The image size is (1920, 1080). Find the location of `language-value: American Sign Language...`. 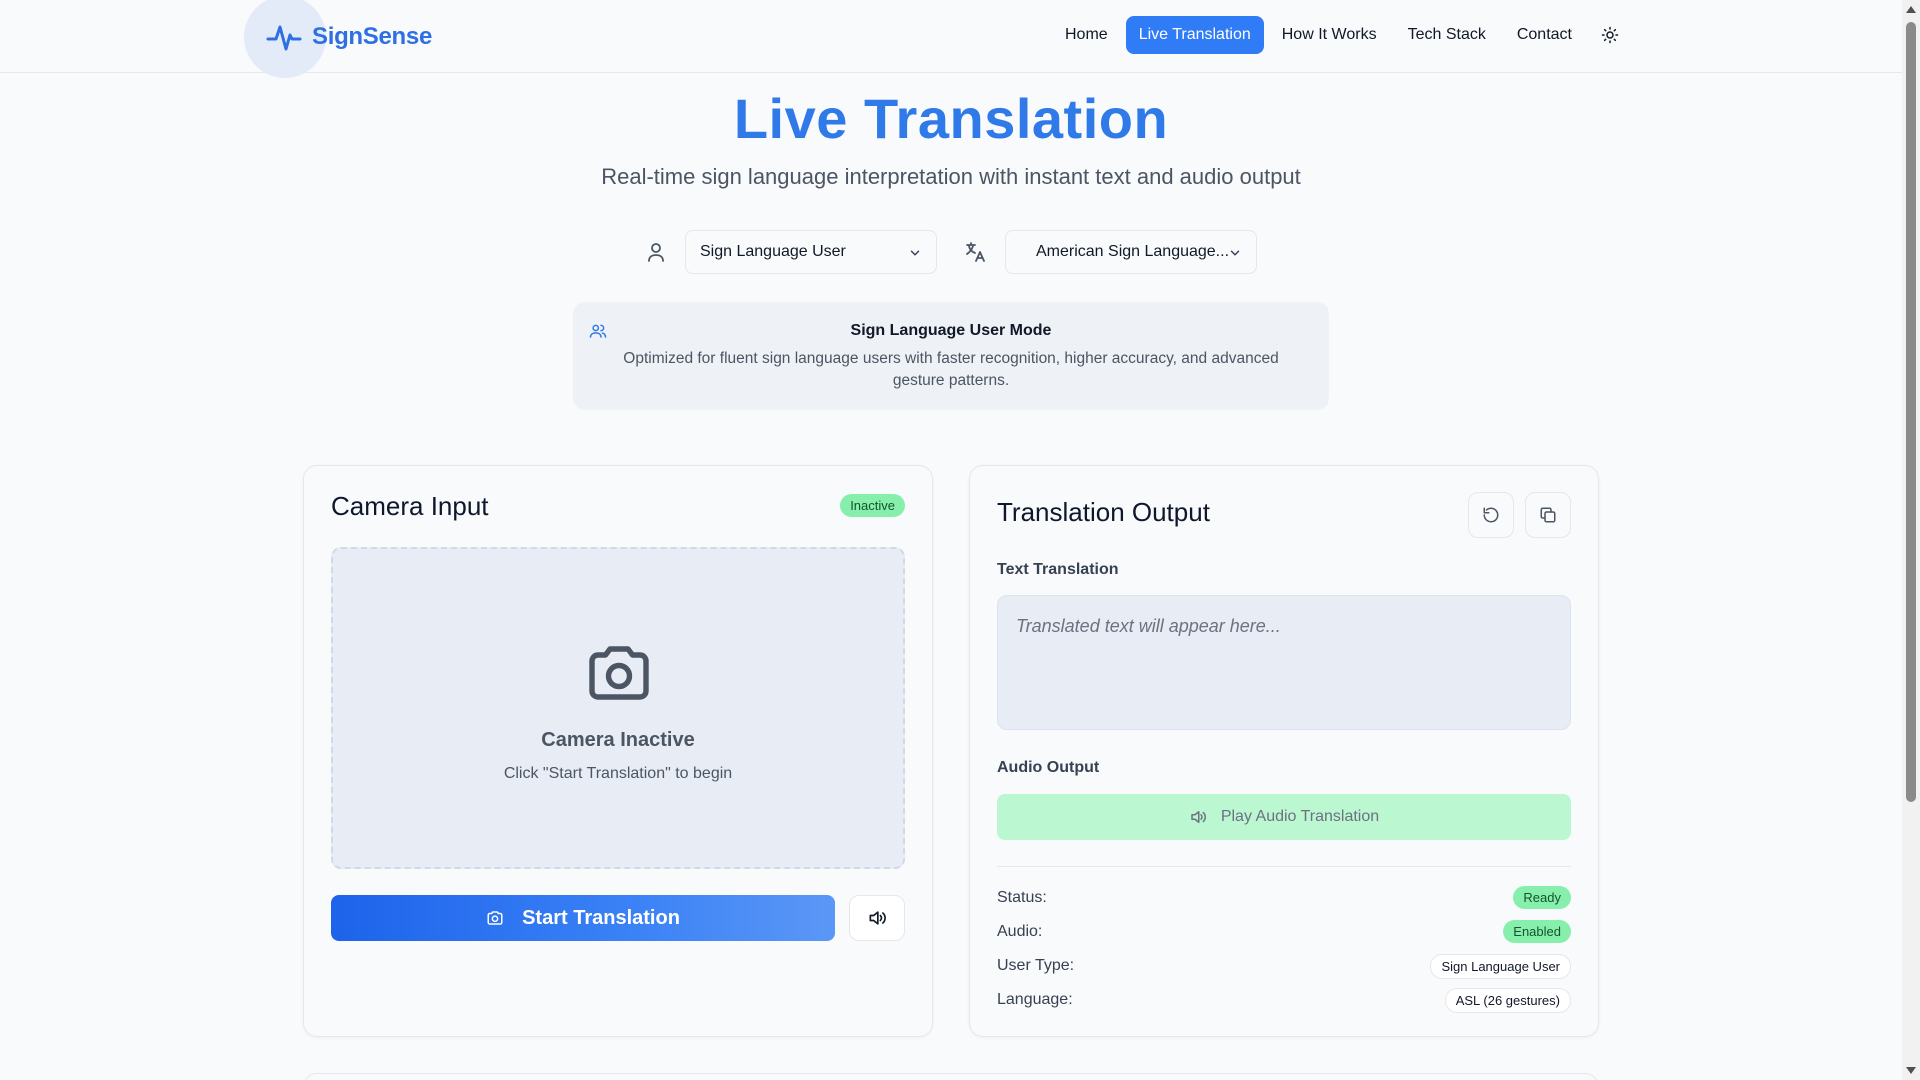

language-value: American Sign Language... is located at coordinates (1133, 251).